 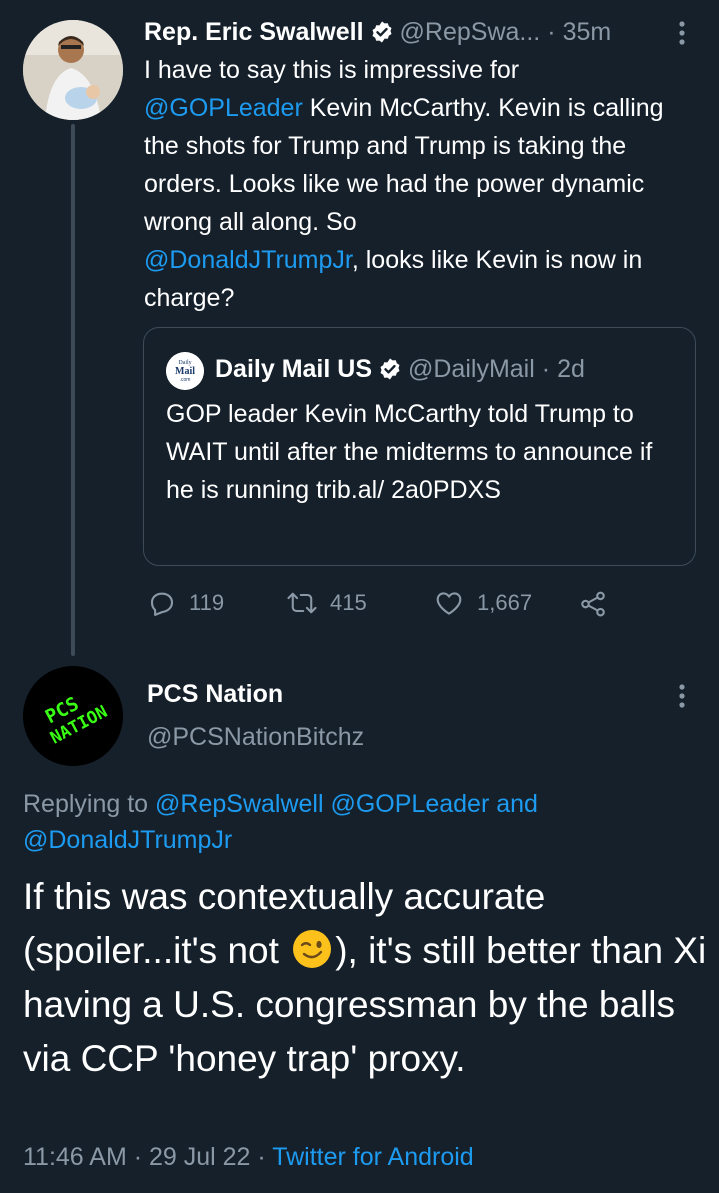 I want to click on quoted-tweet-header: Daily Mail US @DailyMail · 2d, so click(x=400, y=369).